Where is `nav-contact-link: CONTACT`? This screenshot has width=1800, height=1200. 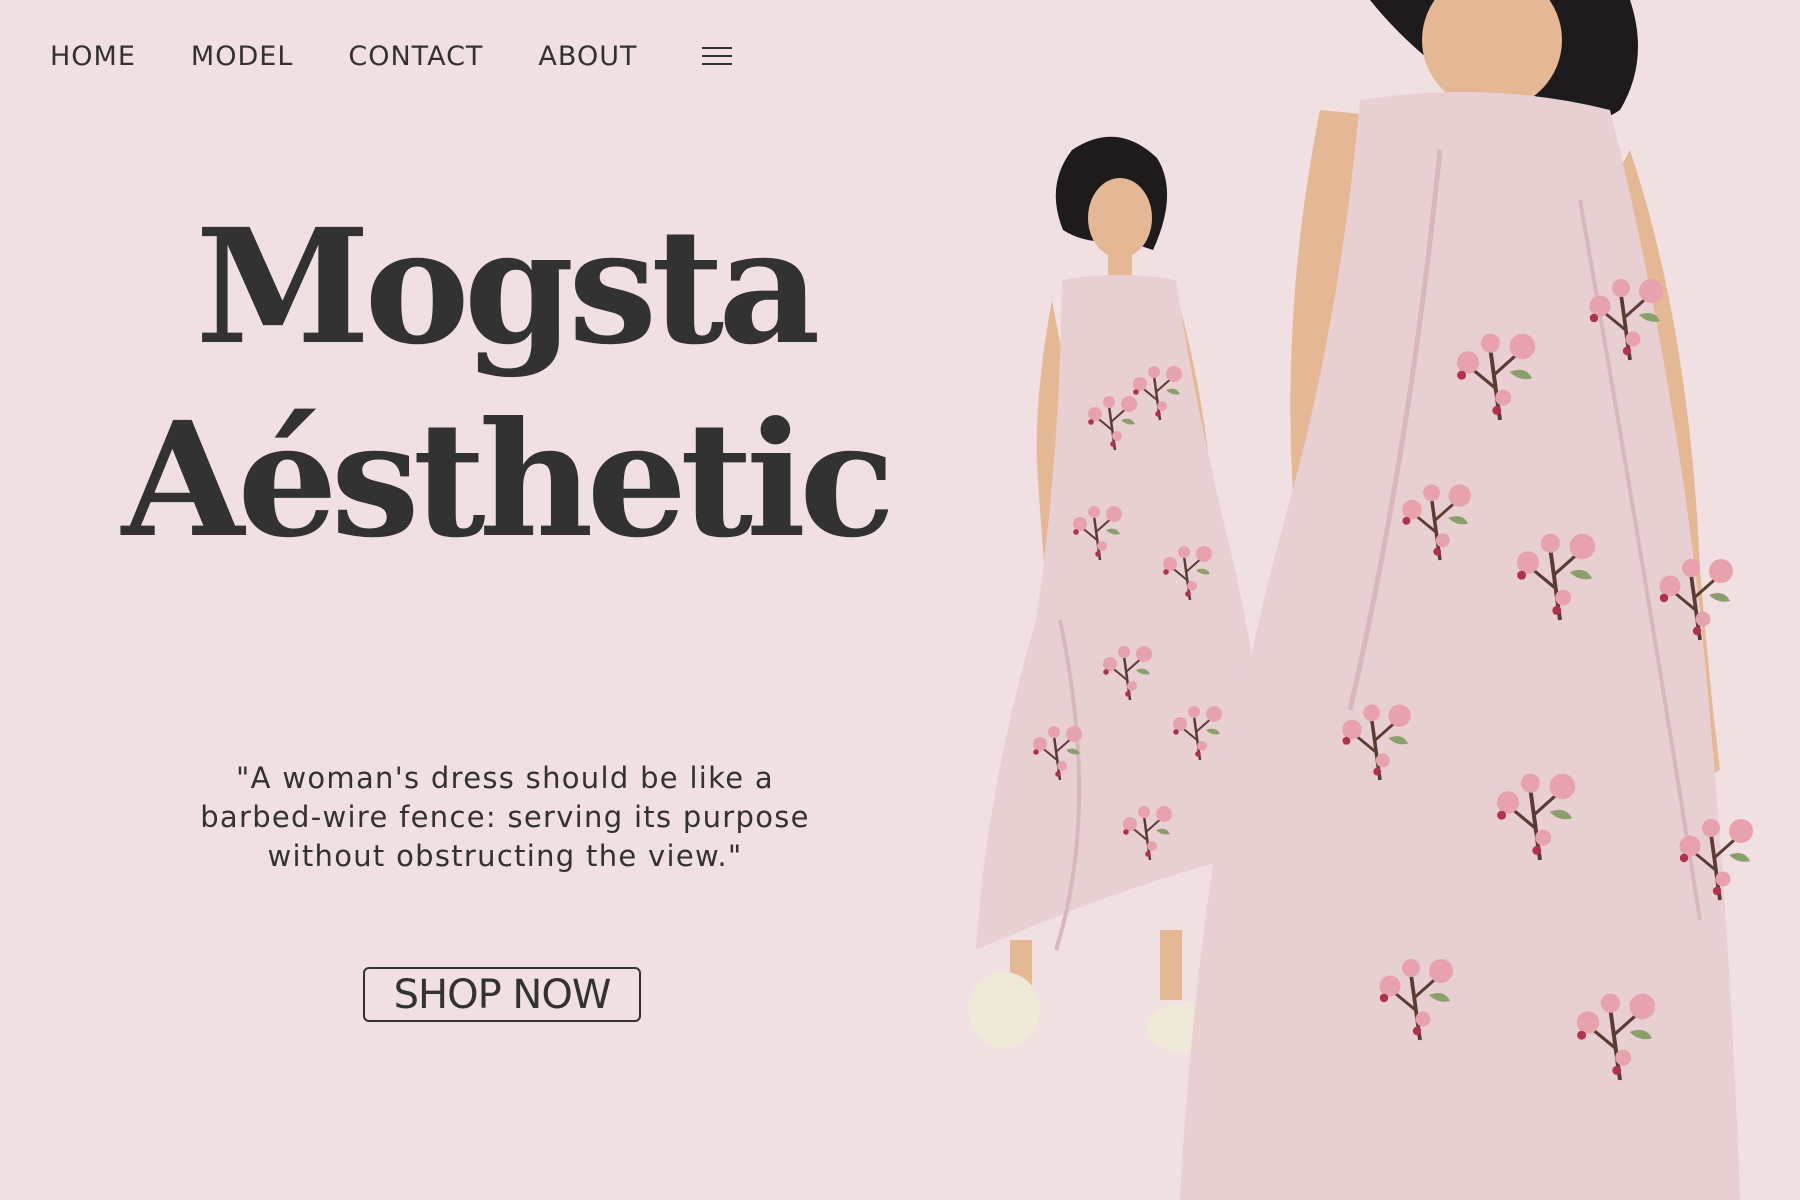
nav-contact-link: CONTACT is located at coordinates (415, 56).